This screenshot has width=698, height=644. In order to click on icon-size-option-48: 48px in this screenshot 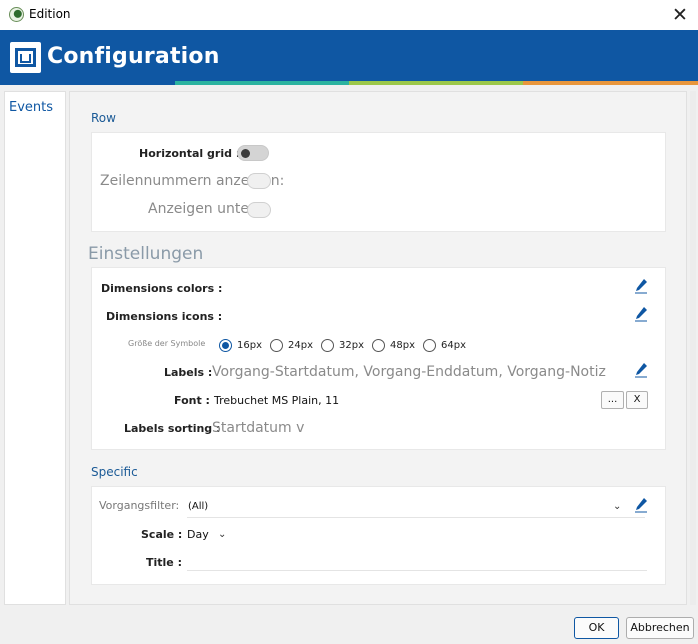, I will do `click(402, 345)`.